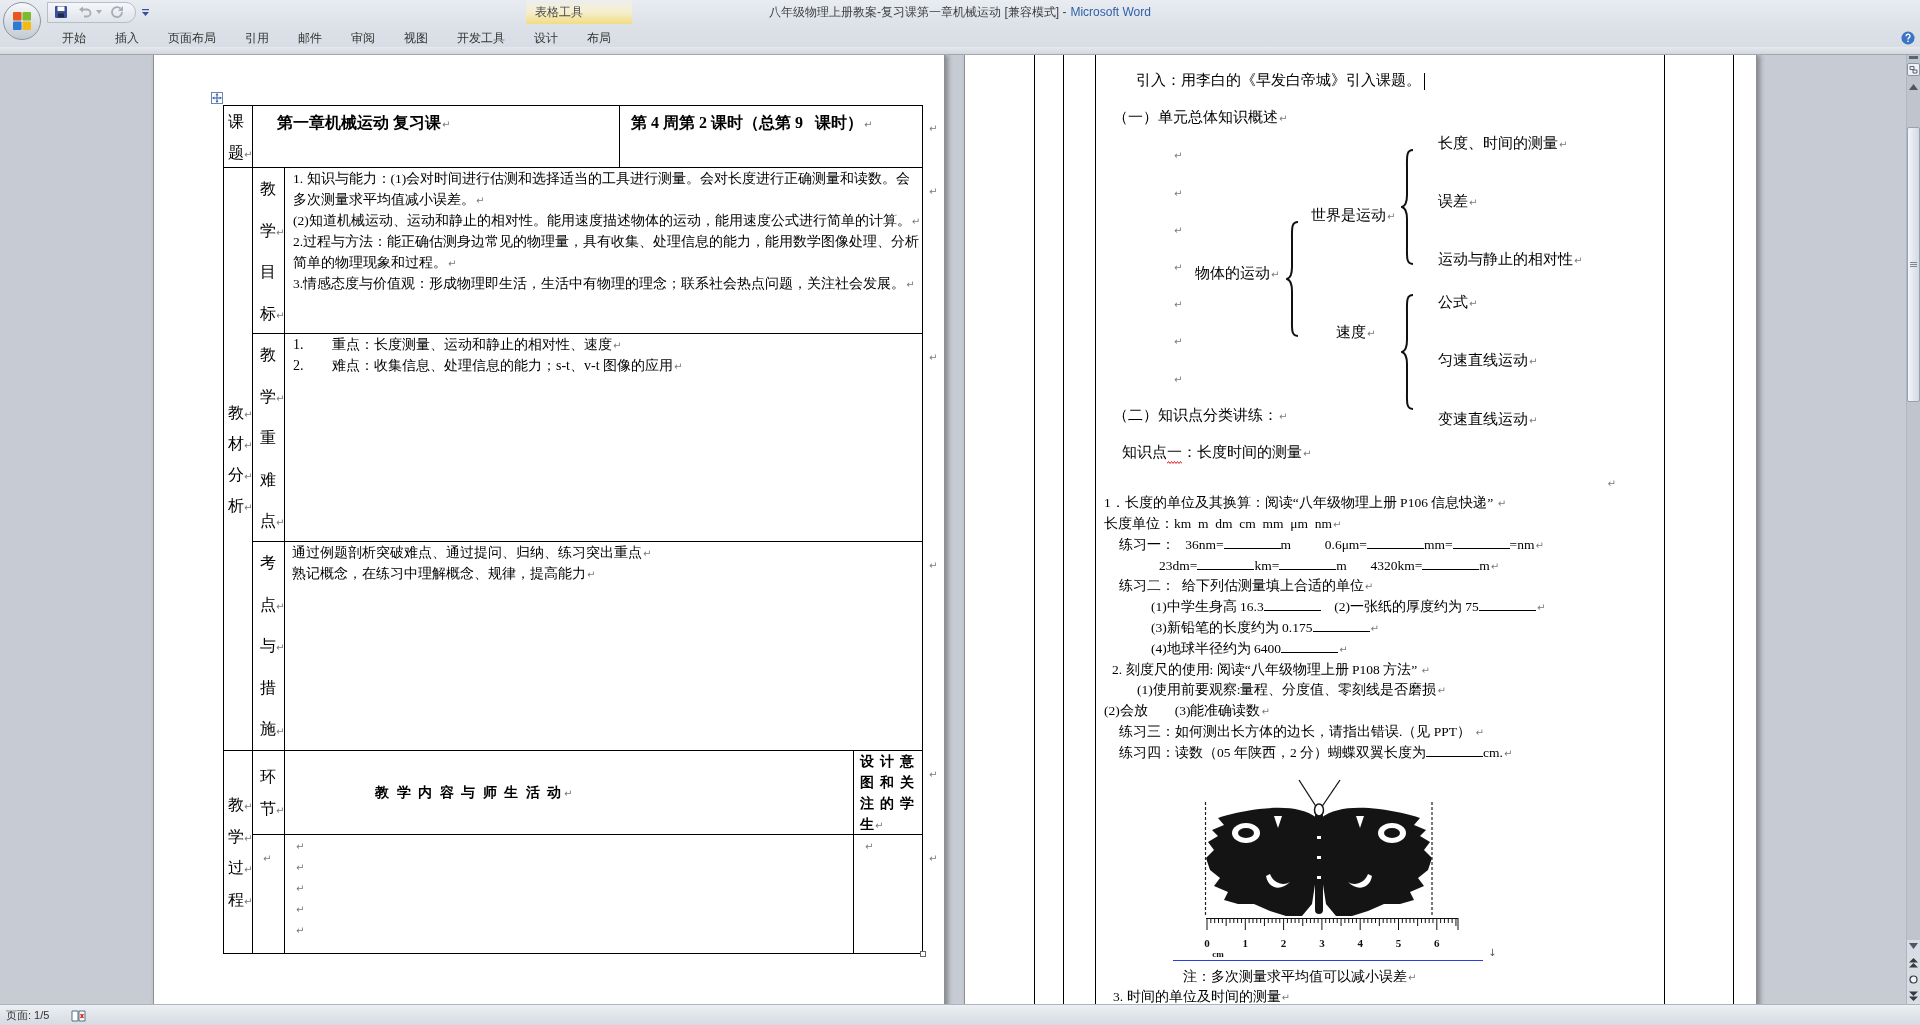 The width and height of the screenshot is (1920, 1025). Describe the element at coordinates (191, 37) in the screenshot. I see `ribbon-tab: 页面布局` at that location.